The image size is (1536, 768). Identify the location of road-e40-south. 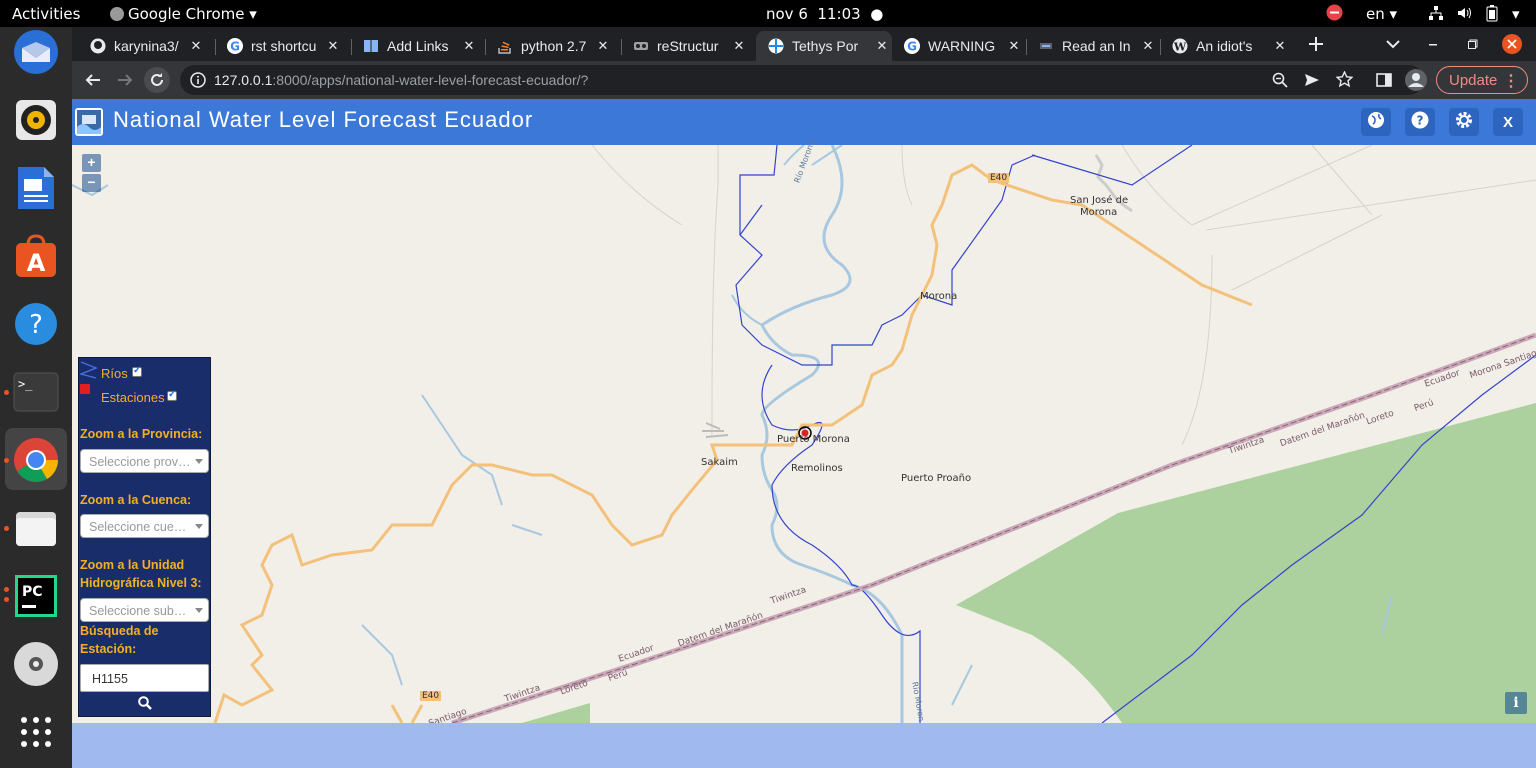
(407, 713).